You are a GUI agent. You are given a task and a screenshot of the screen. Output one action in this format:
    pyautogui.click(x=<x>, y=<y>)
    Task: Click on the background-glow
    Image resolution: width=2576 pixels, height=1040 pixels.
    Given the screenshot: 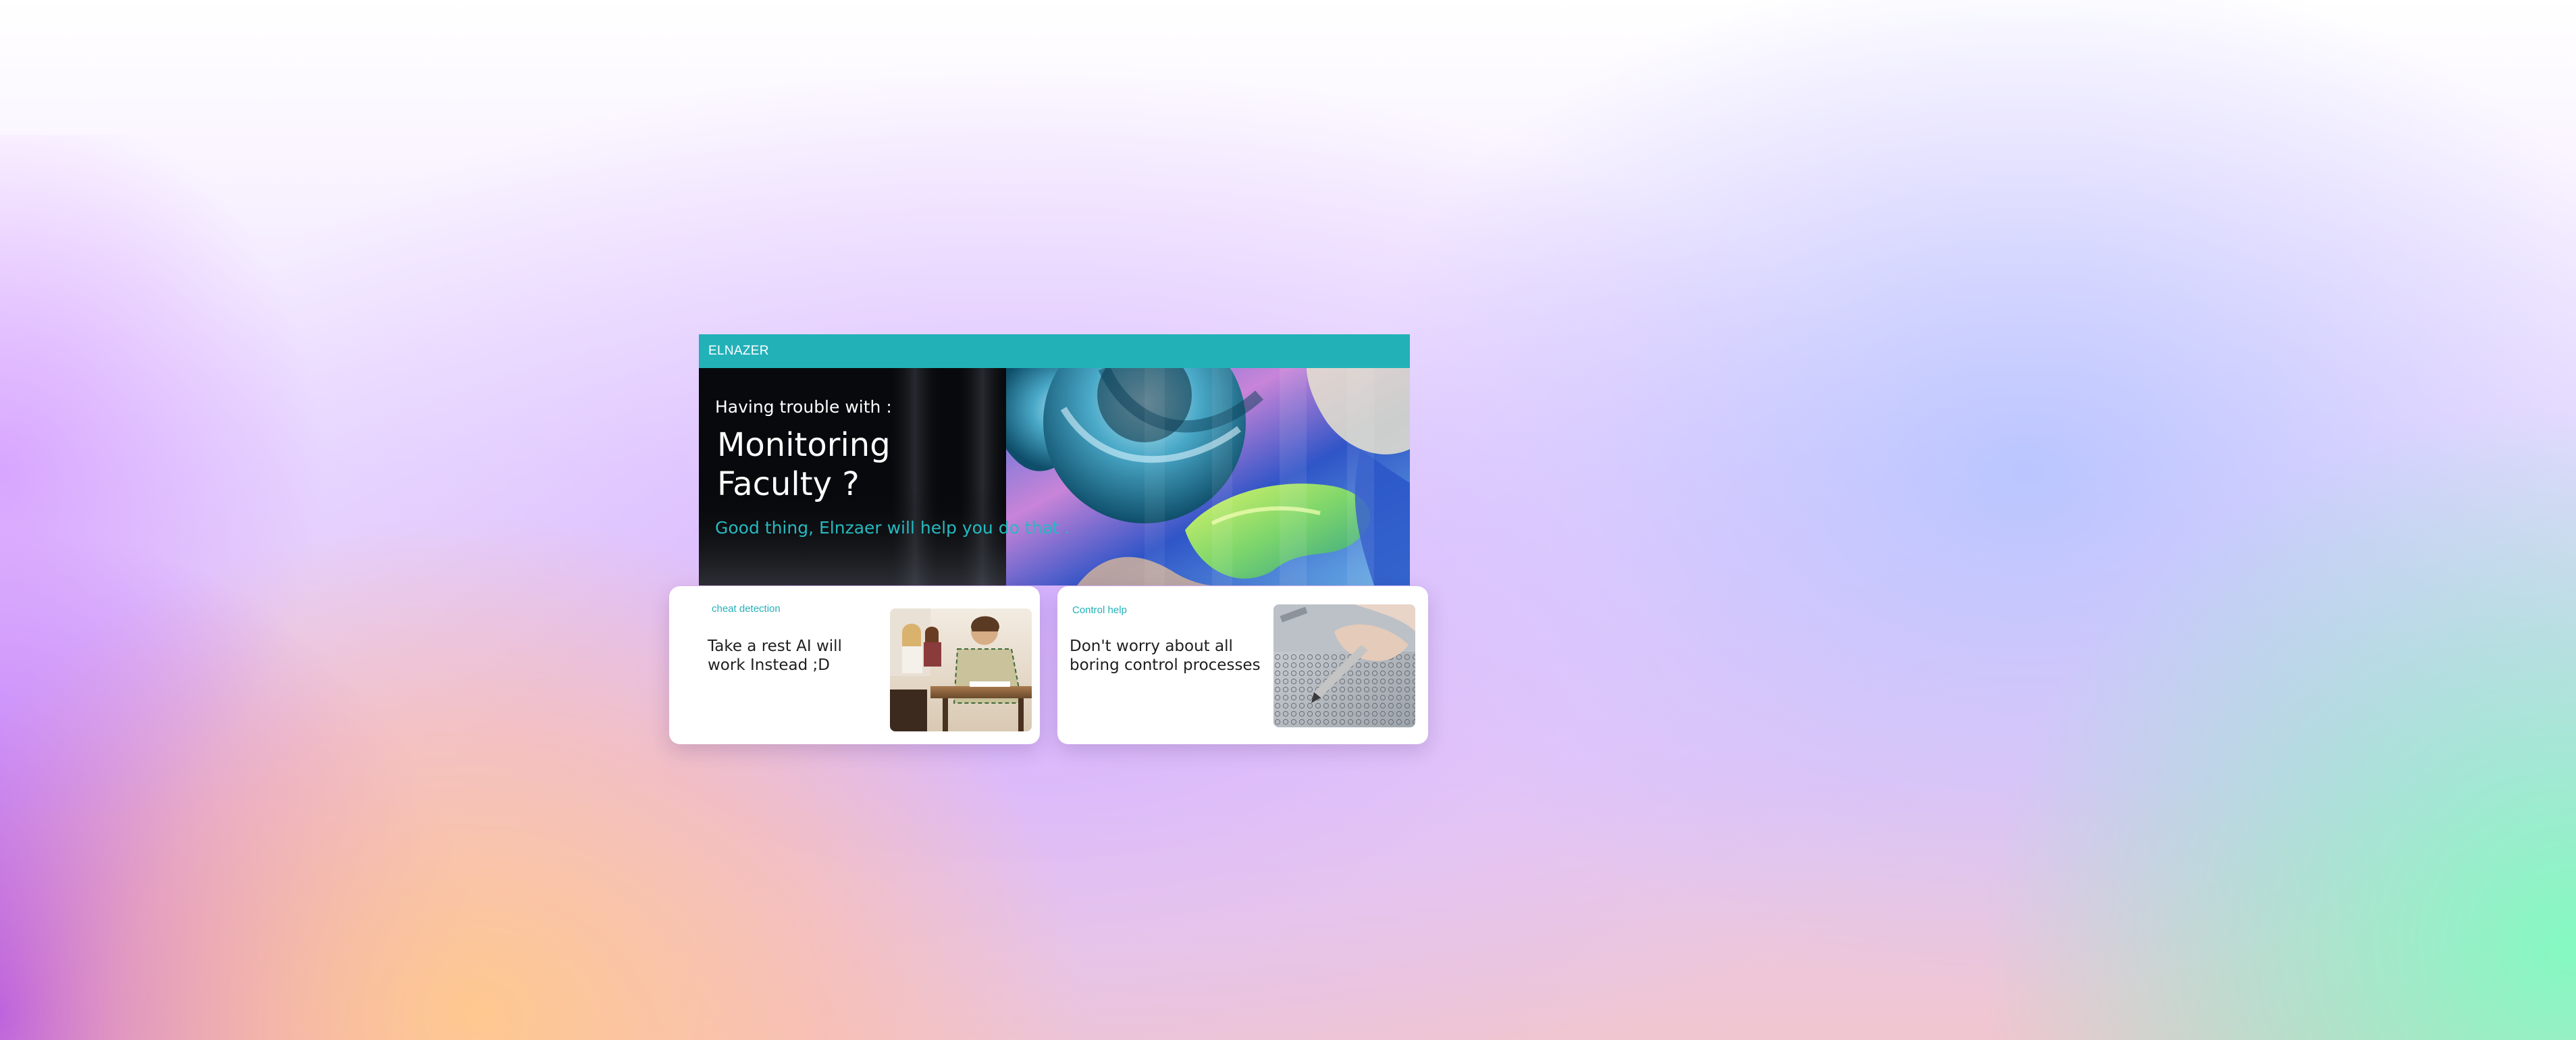 What is the action you would take?
    pyautogui.click(x=202, y=472)
    